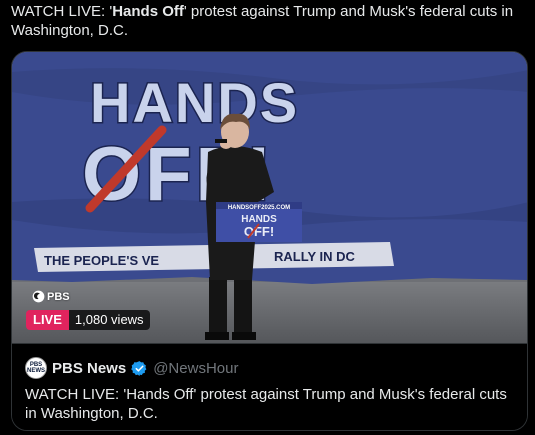 The height and width of the screenshot is (435, 535). I want to click on post-text-prefix: WATCH LIVE: ', so click(62, 11).